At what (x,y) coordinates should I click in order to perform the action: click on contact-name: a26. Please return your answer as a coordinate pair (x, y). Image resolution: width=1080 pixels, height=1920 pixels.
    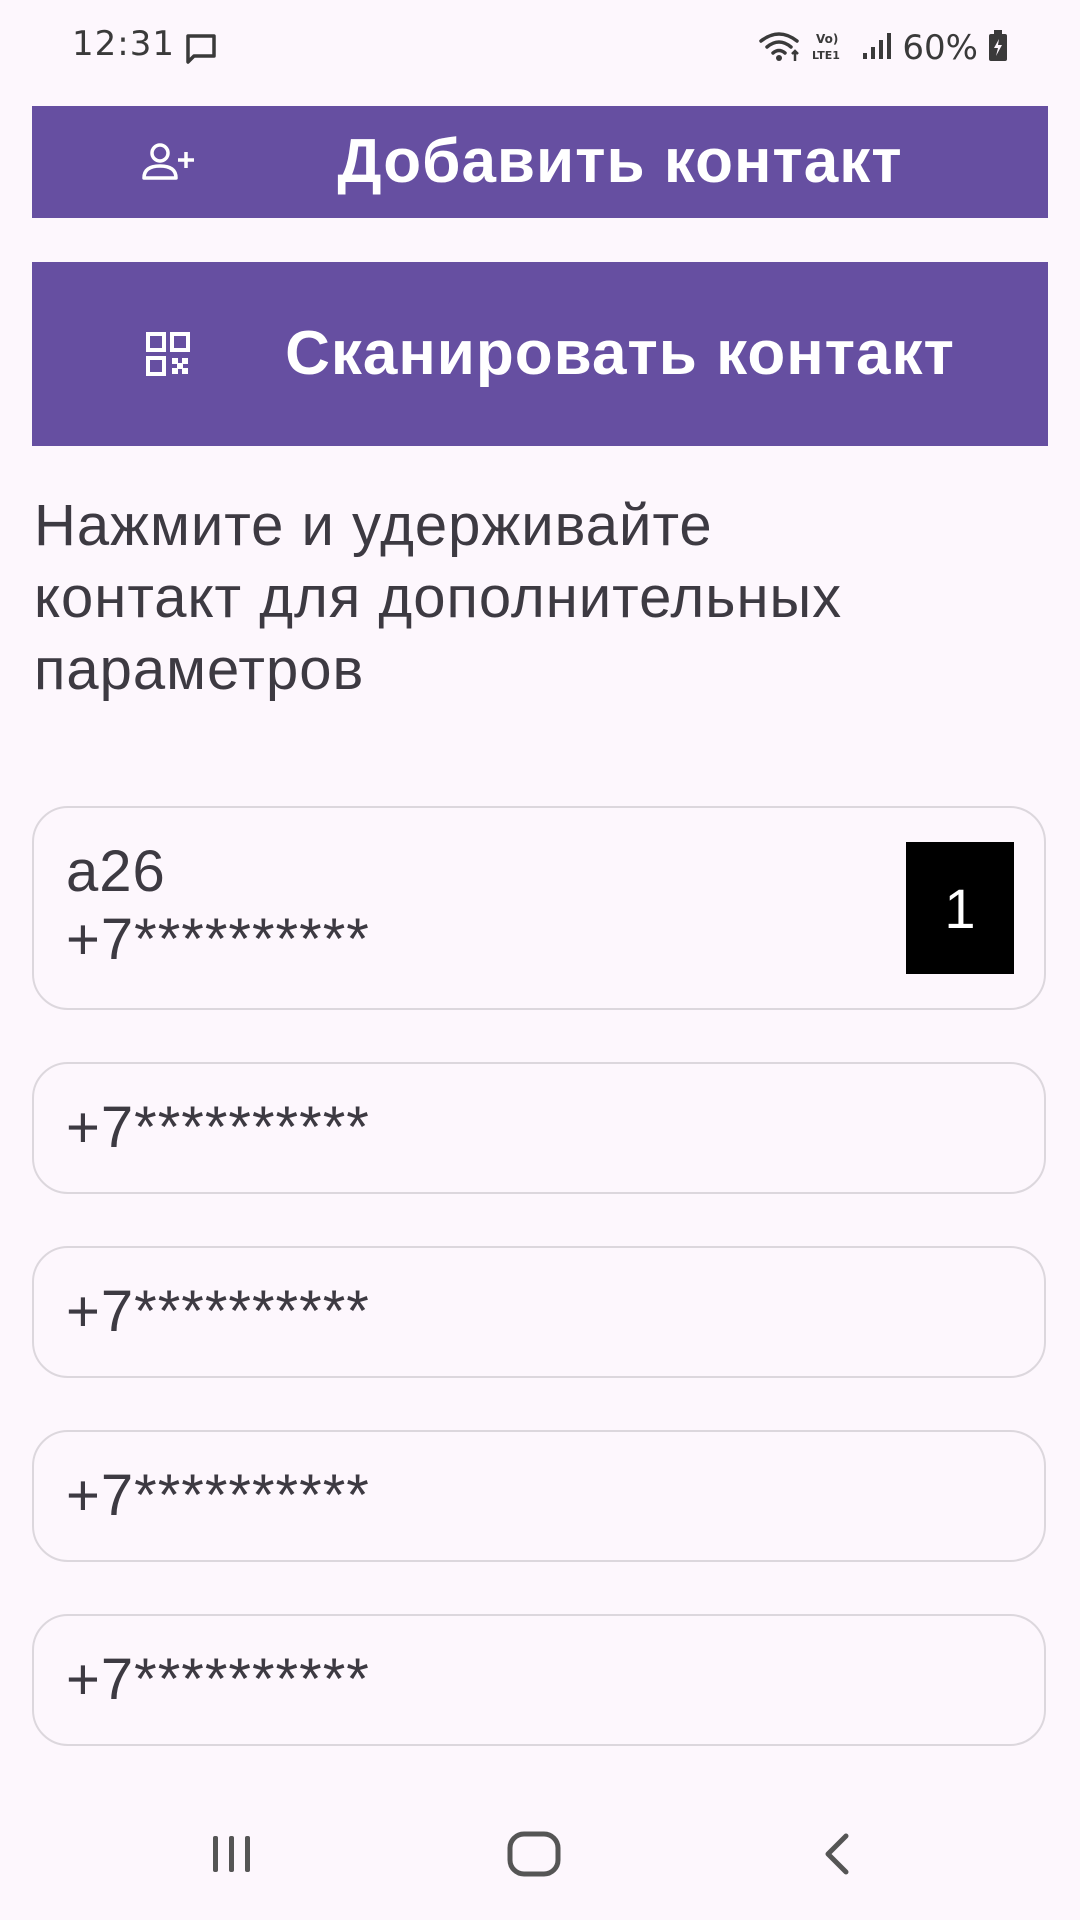
    Looking at the image, I should click on (116, 871).